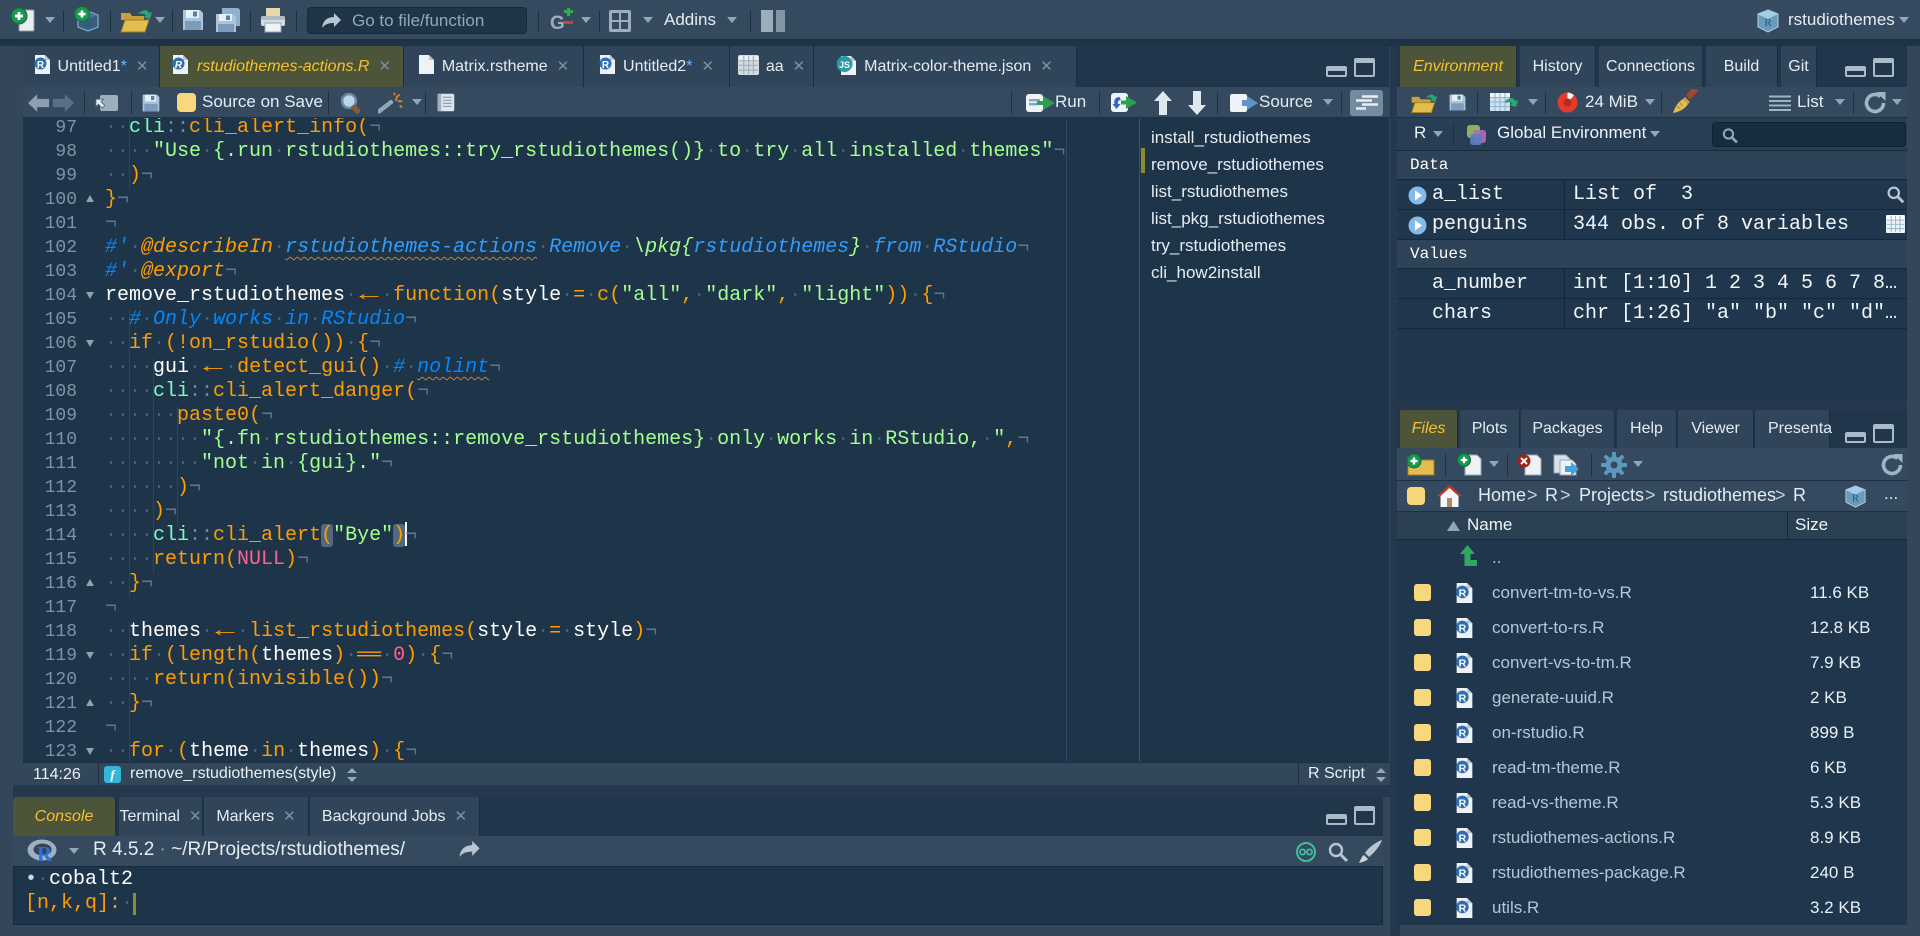  Describe the element at coordinates (844, 65) in the screenshot. I see `svg-text: JS` at that location.